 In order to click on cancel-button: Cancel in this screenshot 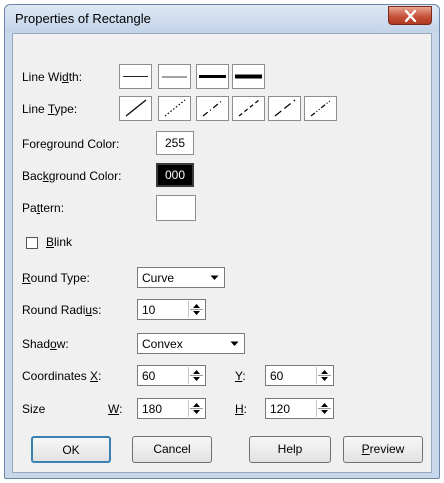, I will do `click(172, 449)`.